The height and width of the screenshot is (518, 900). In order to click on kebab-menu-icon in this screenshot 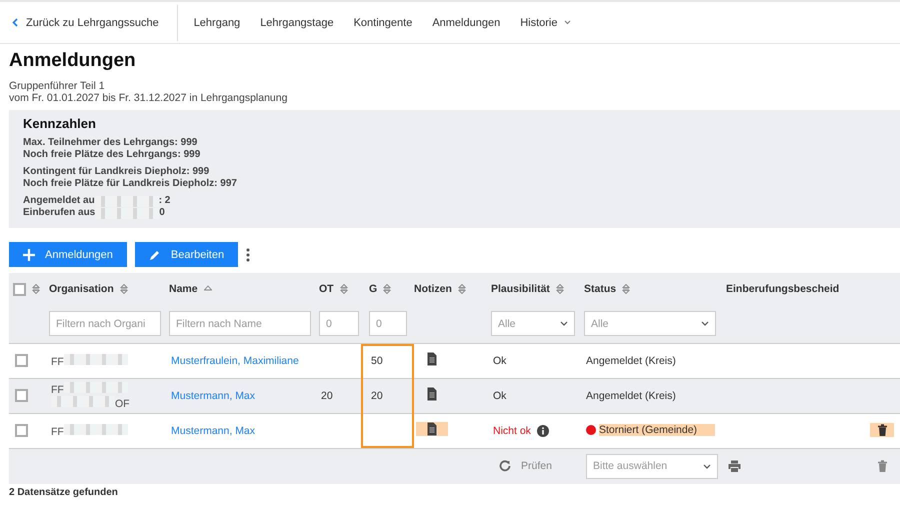, I will do `click(248, 255)`.